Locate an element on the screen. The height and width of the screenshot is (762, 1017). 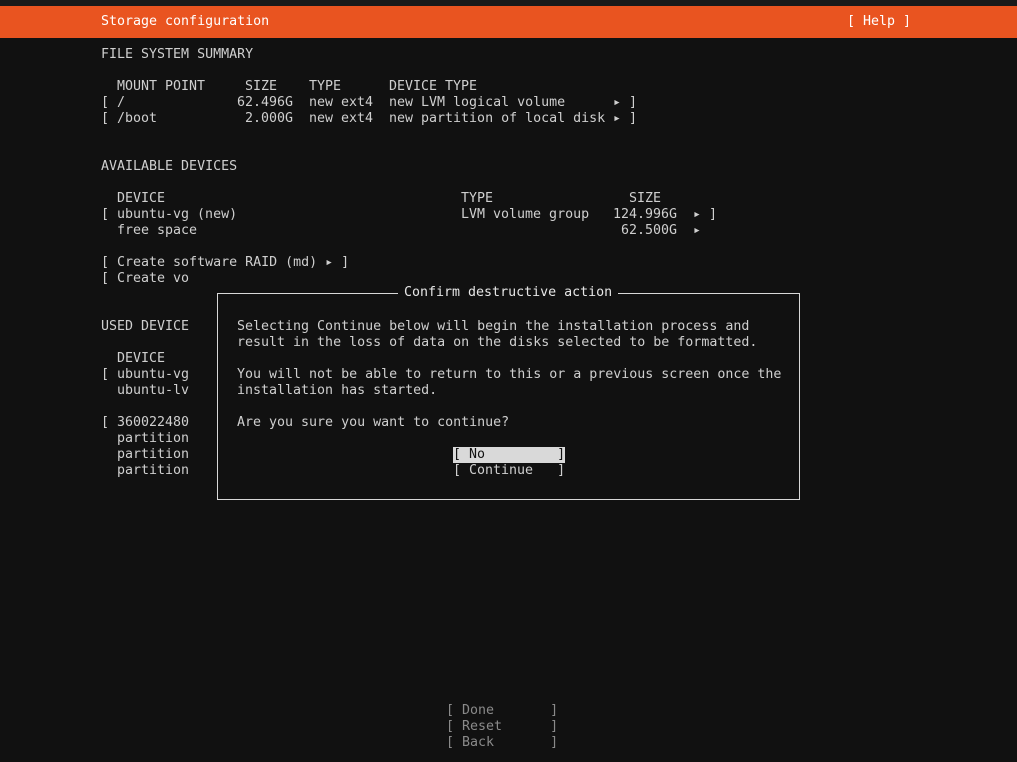
free-space-size: 62.500G is located at coordinates (649, 230).